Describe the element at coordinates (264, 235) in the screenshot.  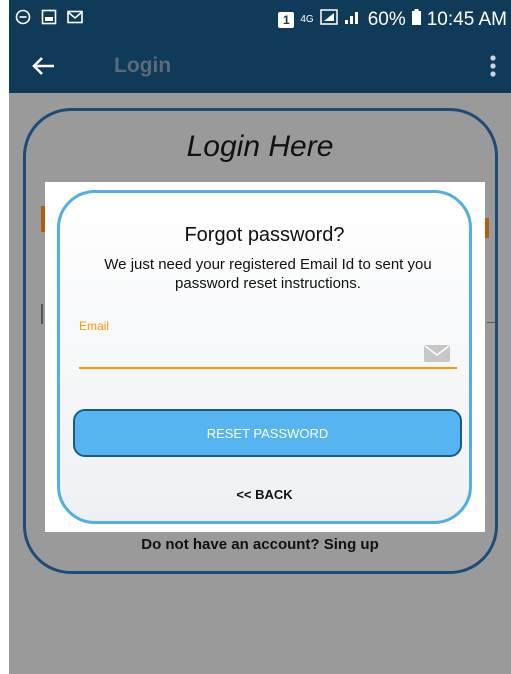
I see `dialog-title: Forgot password?` at that location.